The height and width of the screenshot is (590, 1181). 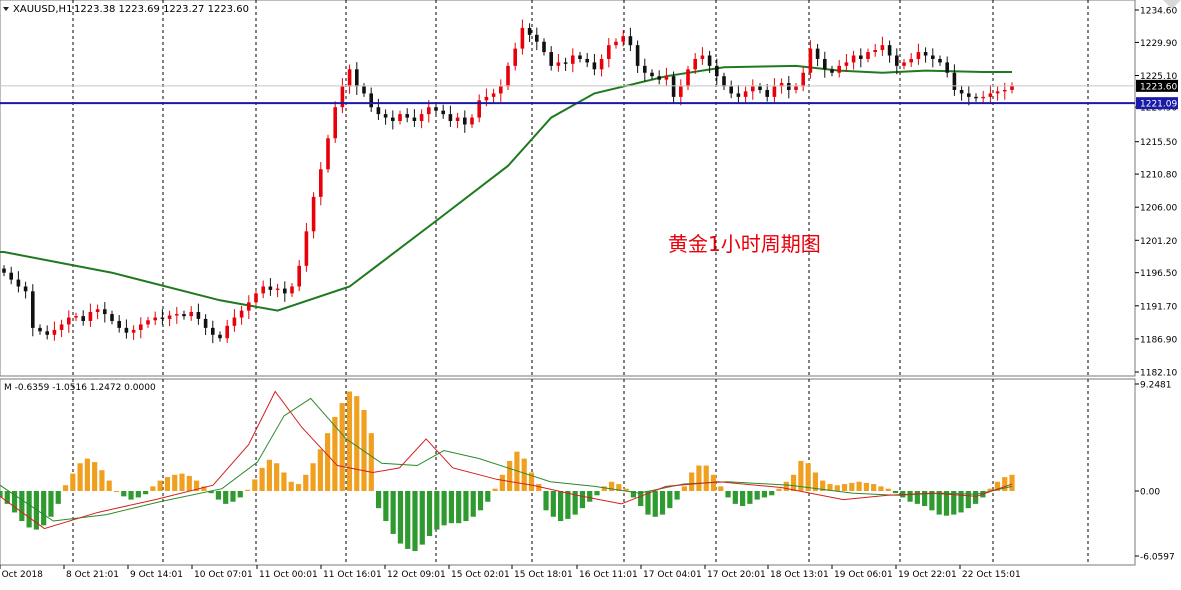 What do you see at coordinates (1158, 105) in the screenshot?
I see `level-label: 1221.09` at bounding box center [1158, 105].